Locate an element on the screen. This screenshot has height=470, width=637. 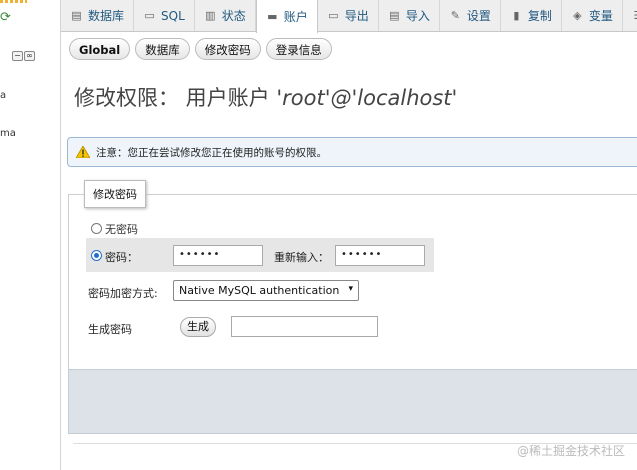
no-password-label: 无密码 is located at coordinates (121, 229).